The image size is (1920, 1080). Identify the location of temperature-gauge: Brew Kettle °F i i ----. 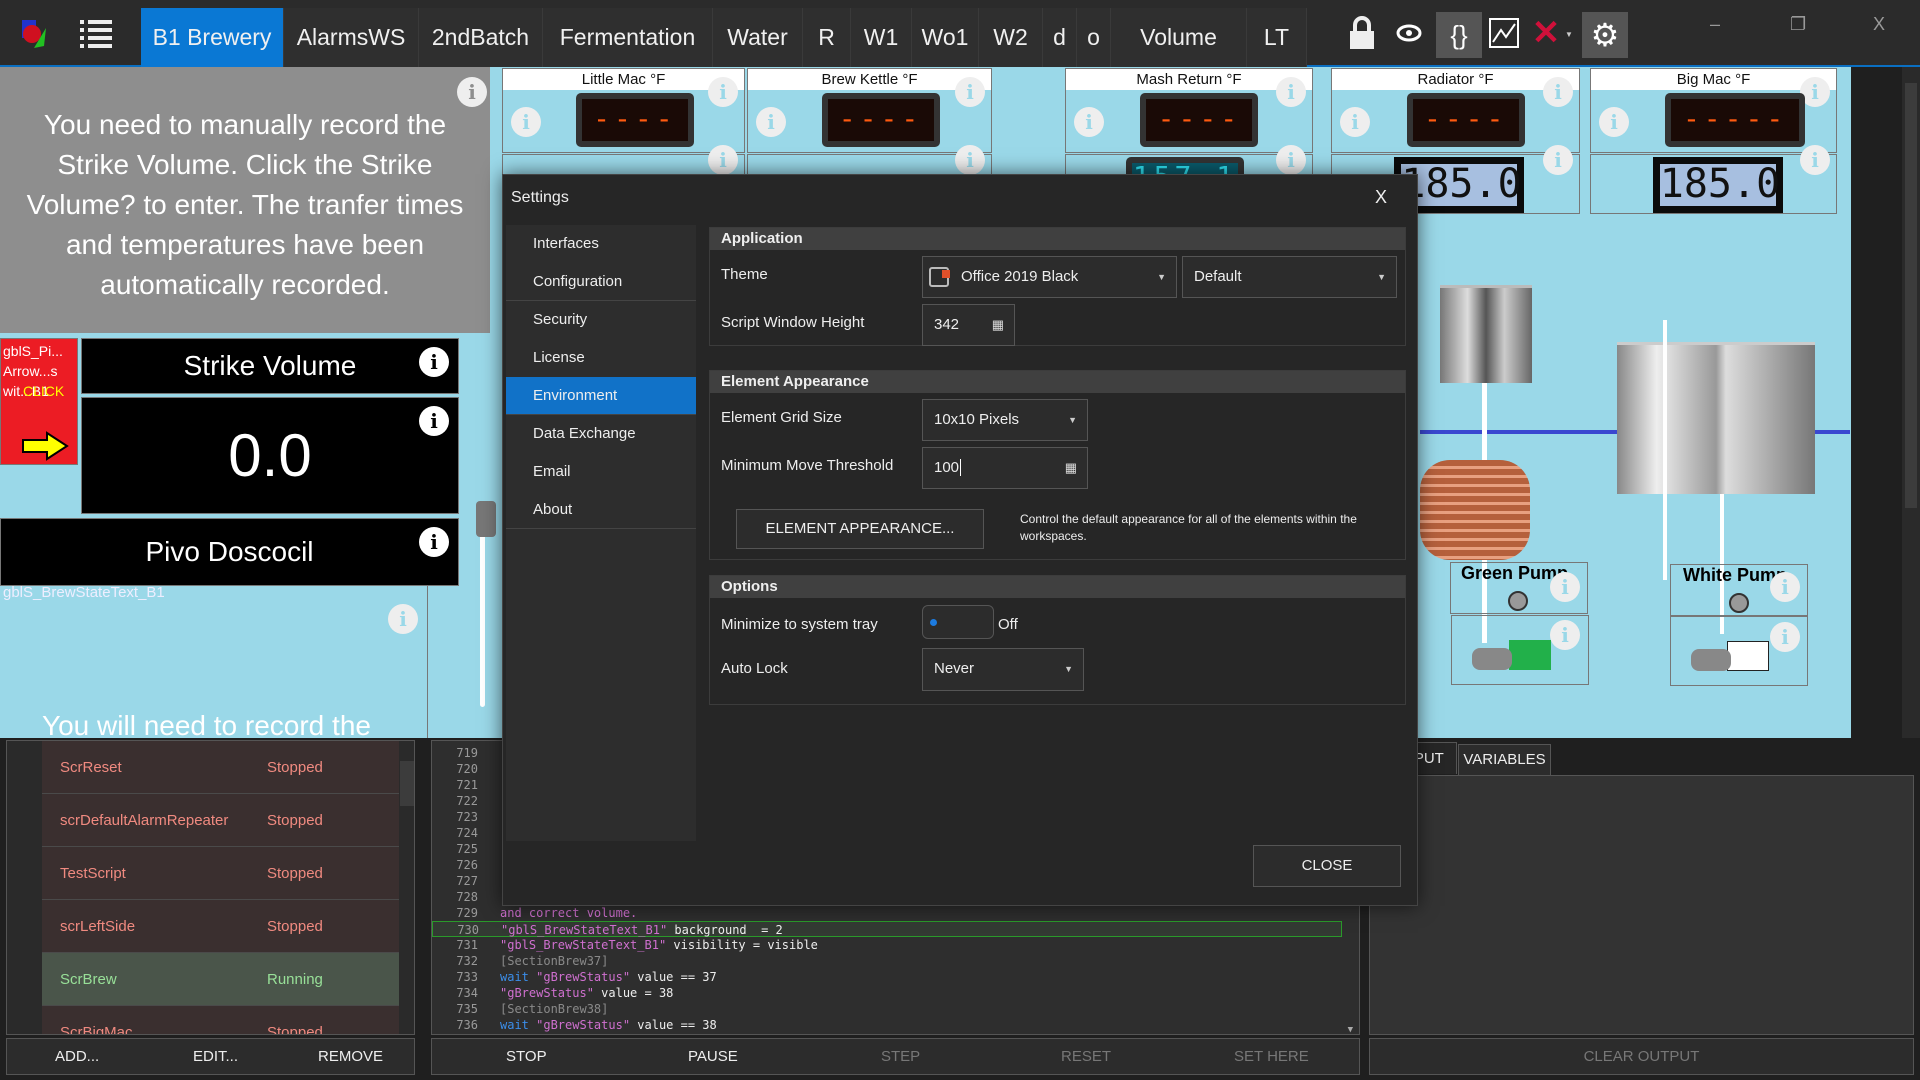
(869, 110).